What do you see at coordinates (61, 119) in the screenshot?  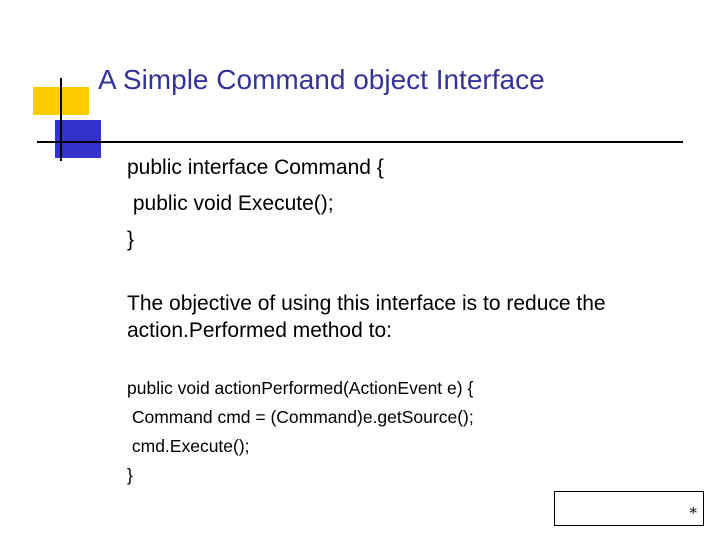 I see `decorative-vertical-line` at bounding box center [61, 119].